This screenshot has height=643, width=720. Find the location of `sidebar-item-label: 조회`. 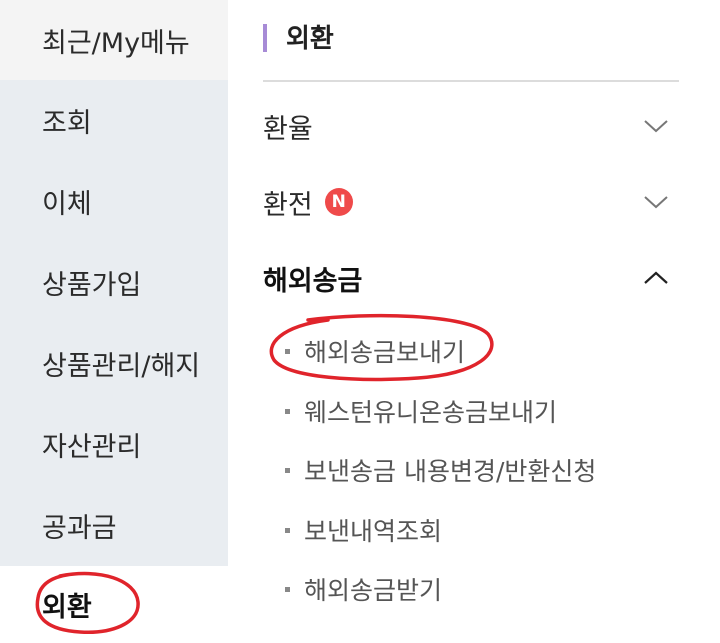

sidebar-item-label: 조회 is located at coordinates (67, 123).